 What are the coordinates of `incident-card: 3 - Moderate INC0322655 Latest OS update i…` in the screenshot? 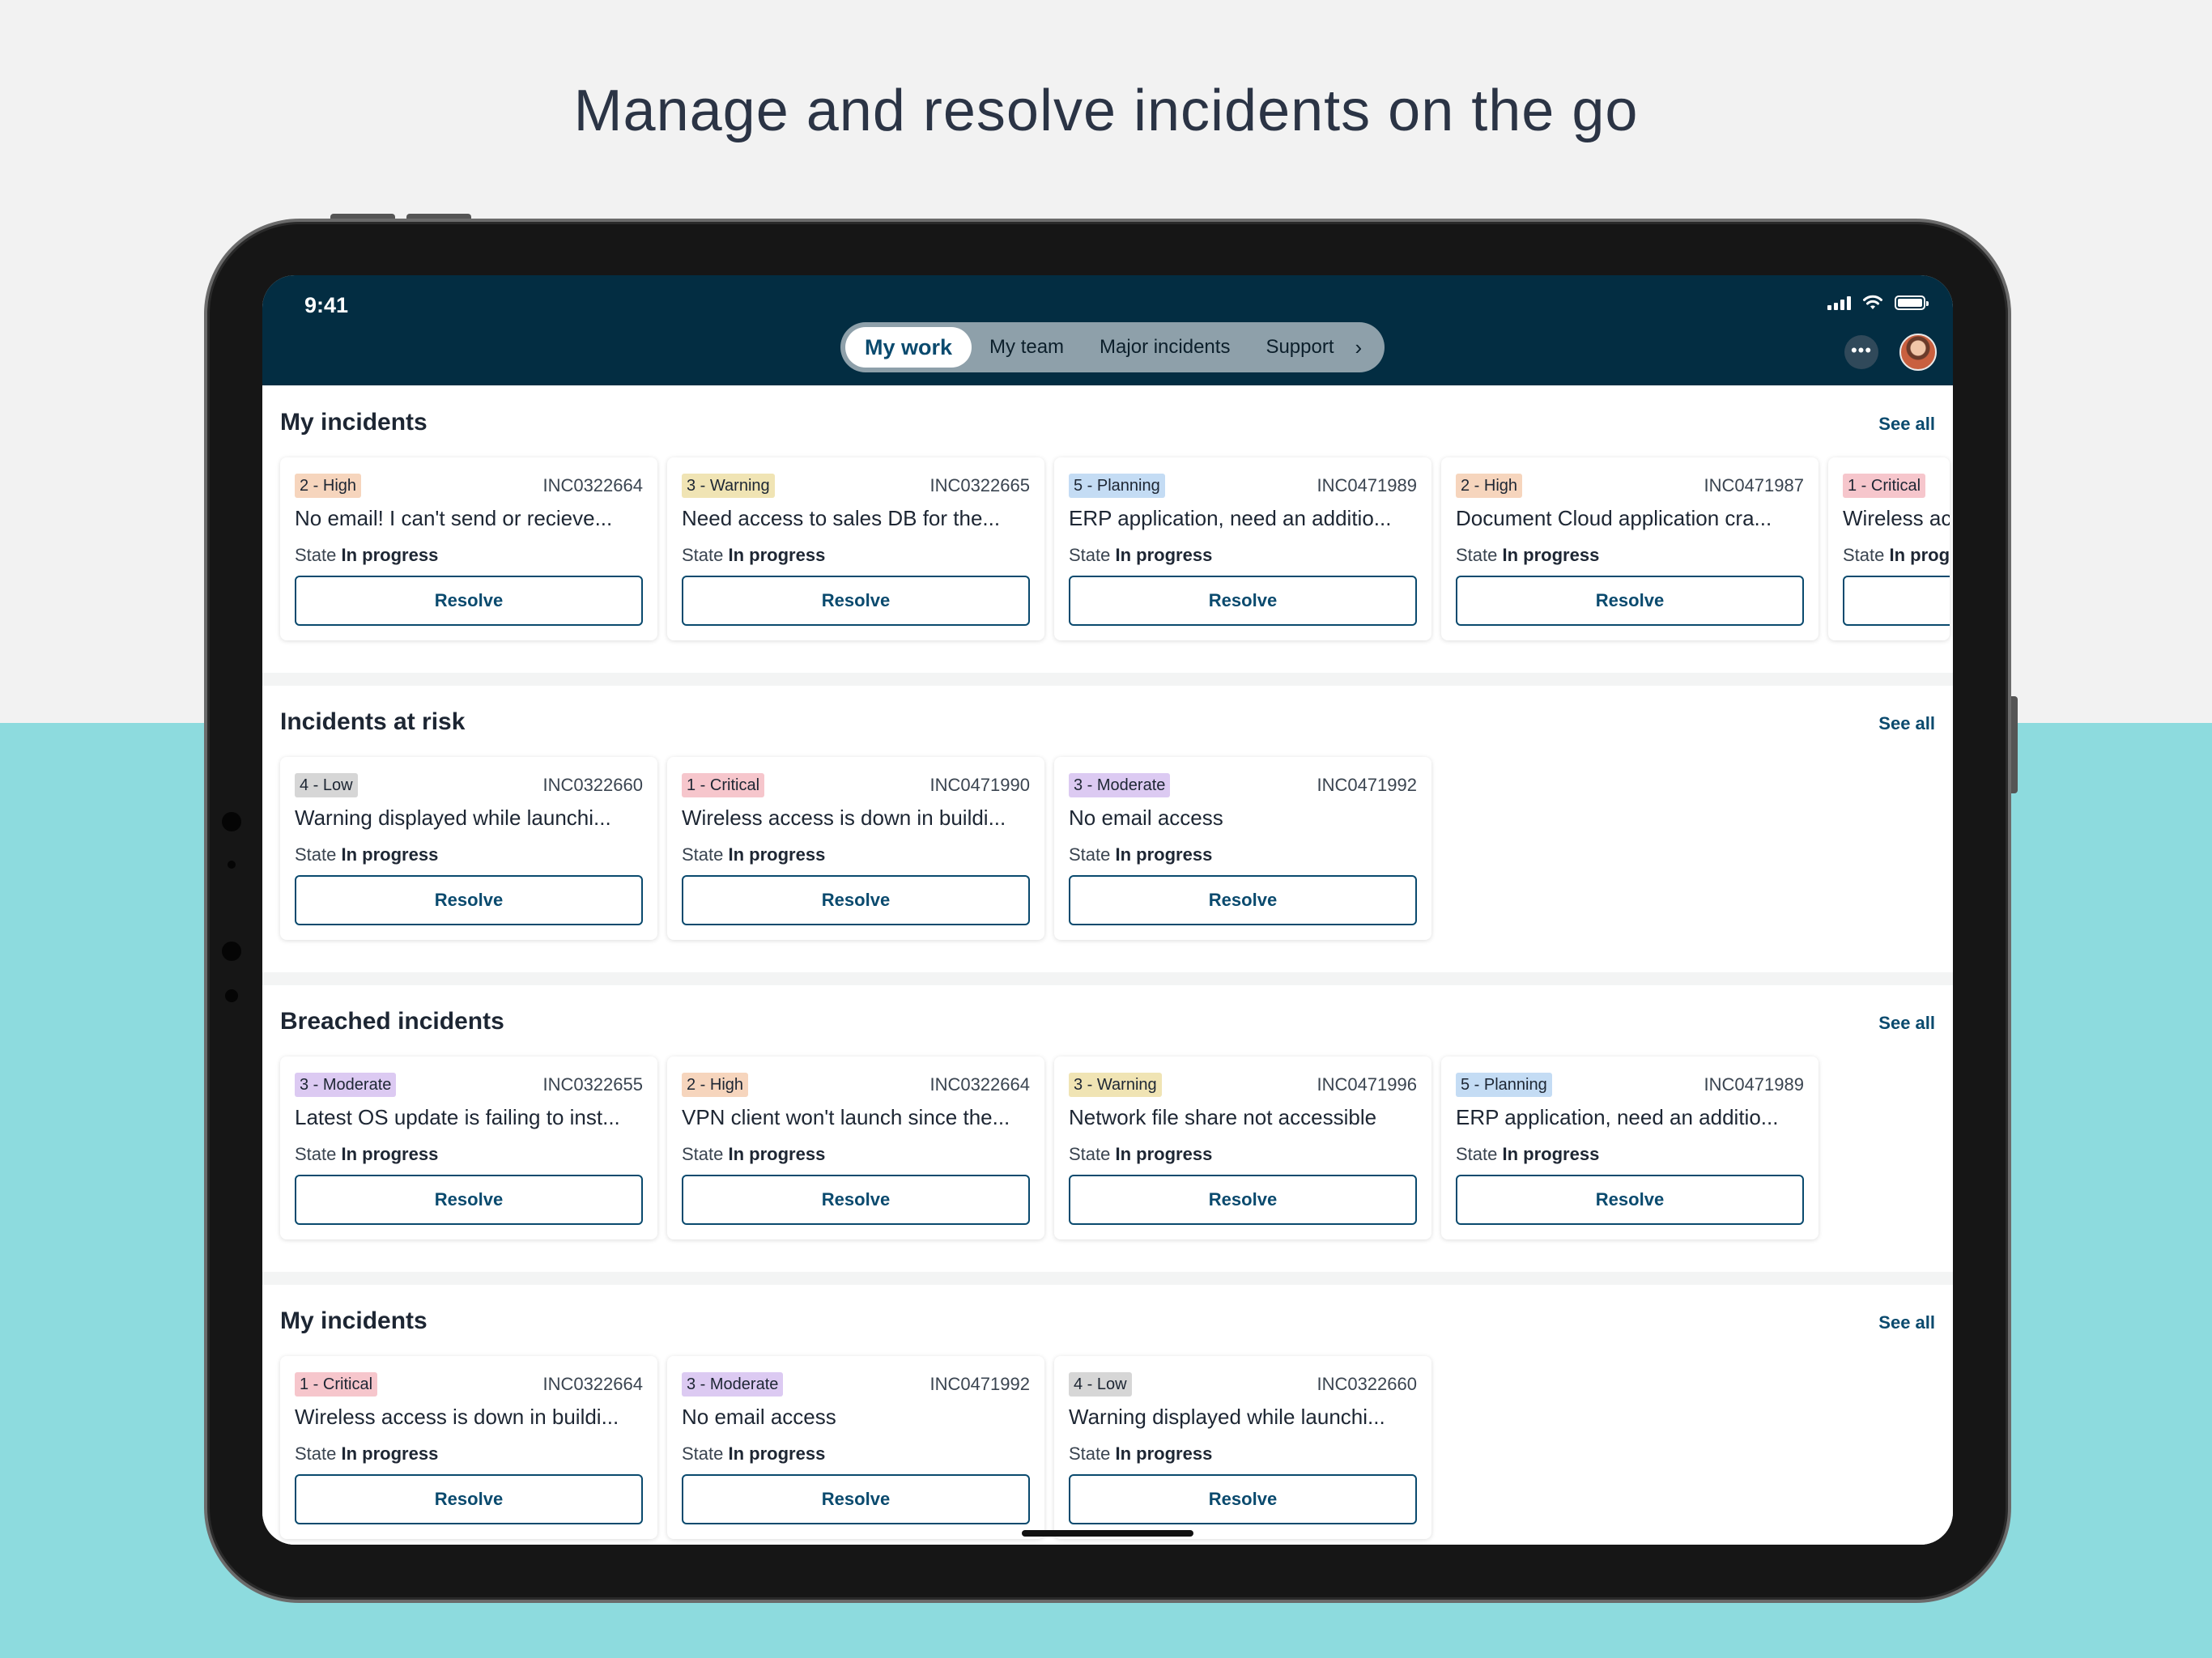 It's located at (468, 1147).